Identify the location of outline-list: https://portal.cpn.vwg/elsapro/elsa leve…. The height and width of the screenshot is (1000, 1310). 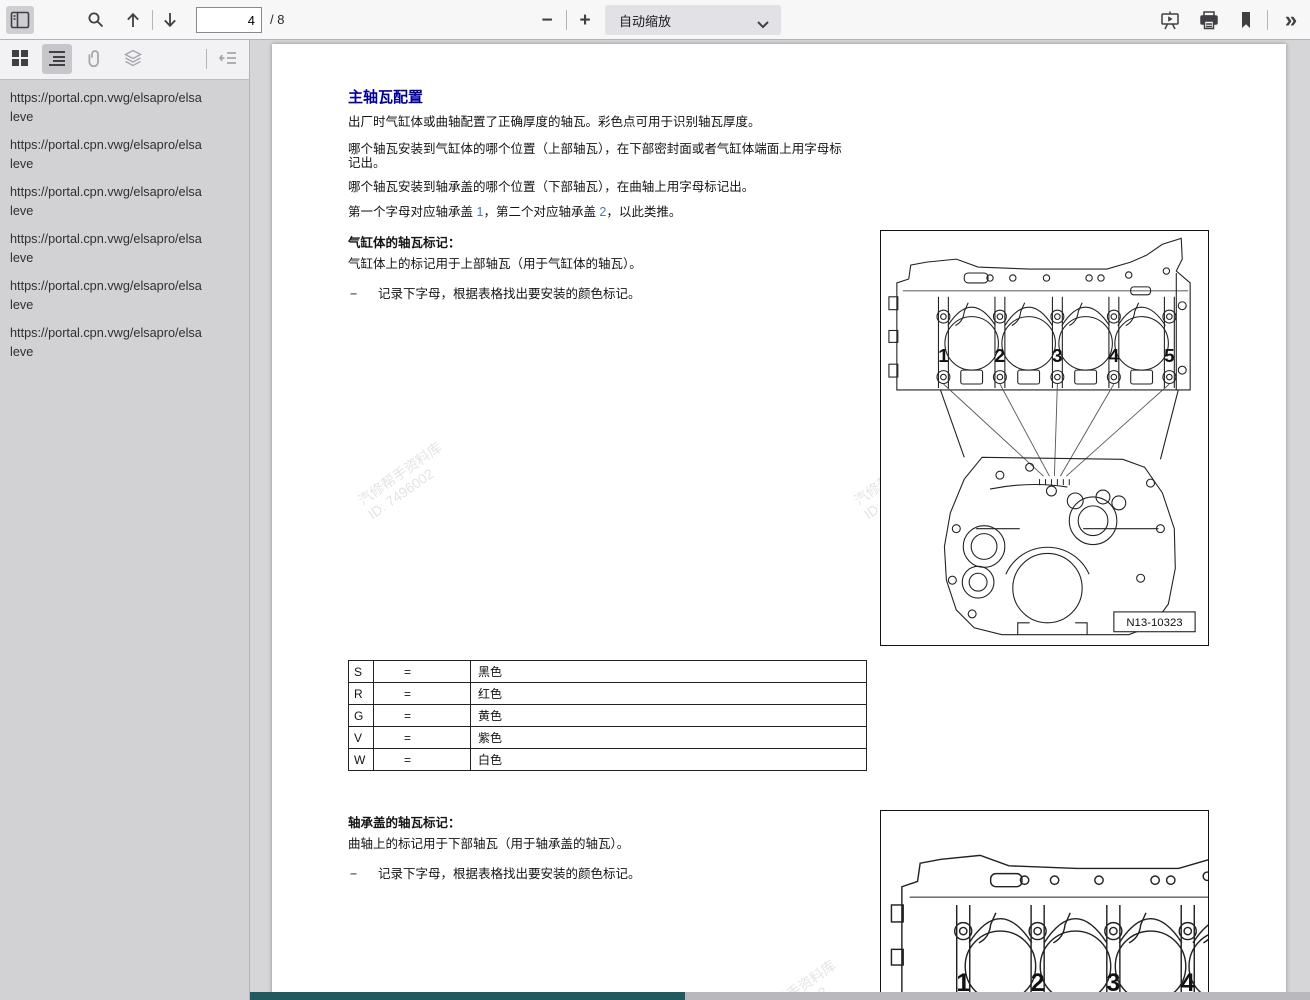
(124, 221).